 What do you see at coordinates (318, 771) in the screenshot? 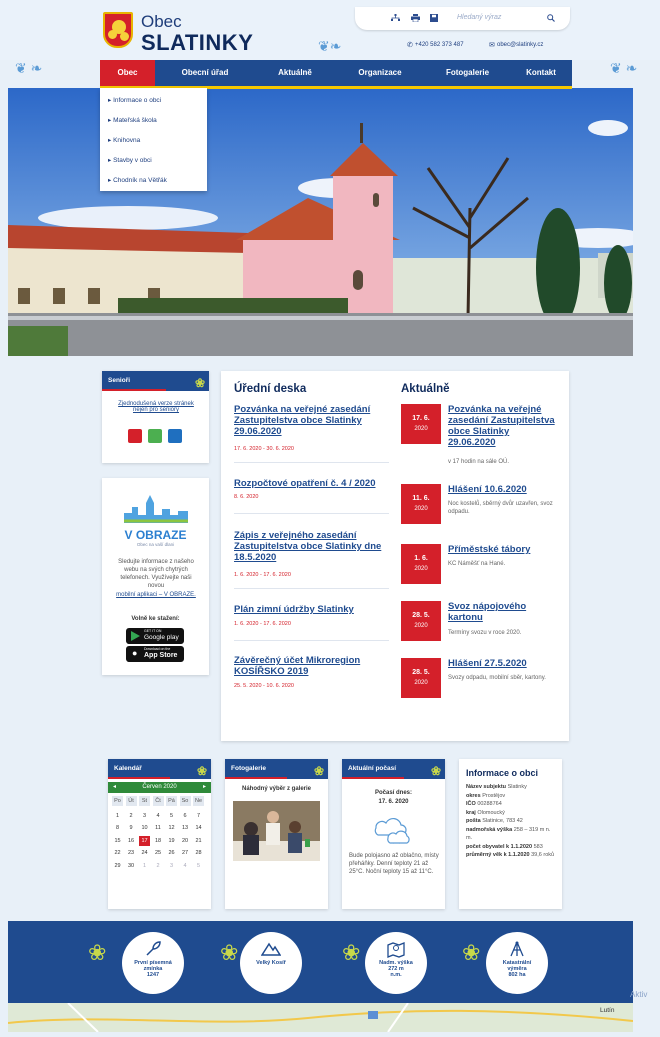
I see `grape-icon: ❀` at bounding box center [318, 771].